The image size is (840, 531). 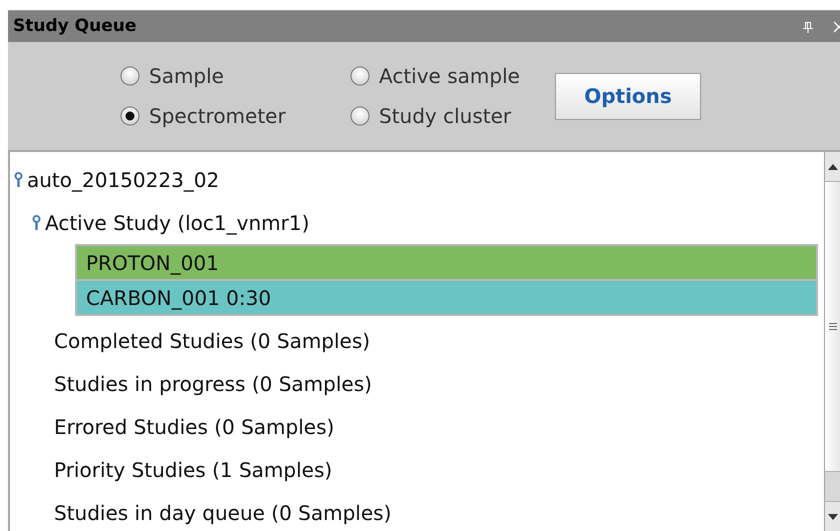 I want to click on study-entry: CARBON_001 0:30, so click(x=446, y=297).